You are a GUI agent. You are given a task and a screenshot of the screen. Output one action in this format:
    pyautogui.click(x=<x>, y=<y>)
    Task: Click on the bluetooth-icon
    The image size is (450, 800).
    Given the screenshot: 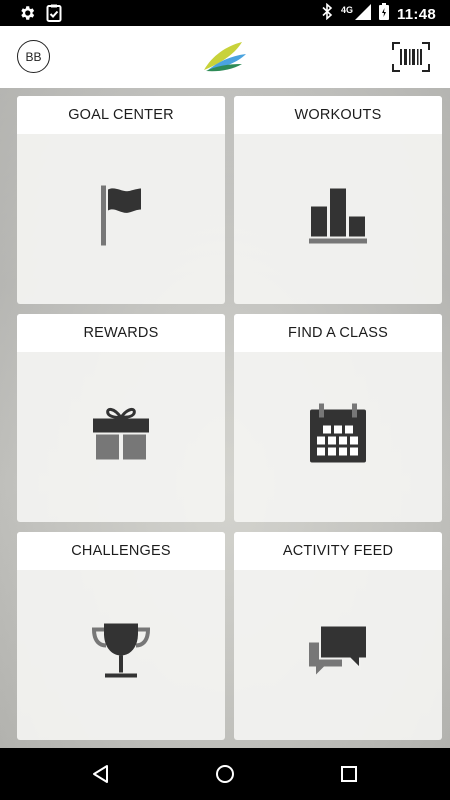 What is the action you would take?
    pyautogui.click(x=327, y=13)
    